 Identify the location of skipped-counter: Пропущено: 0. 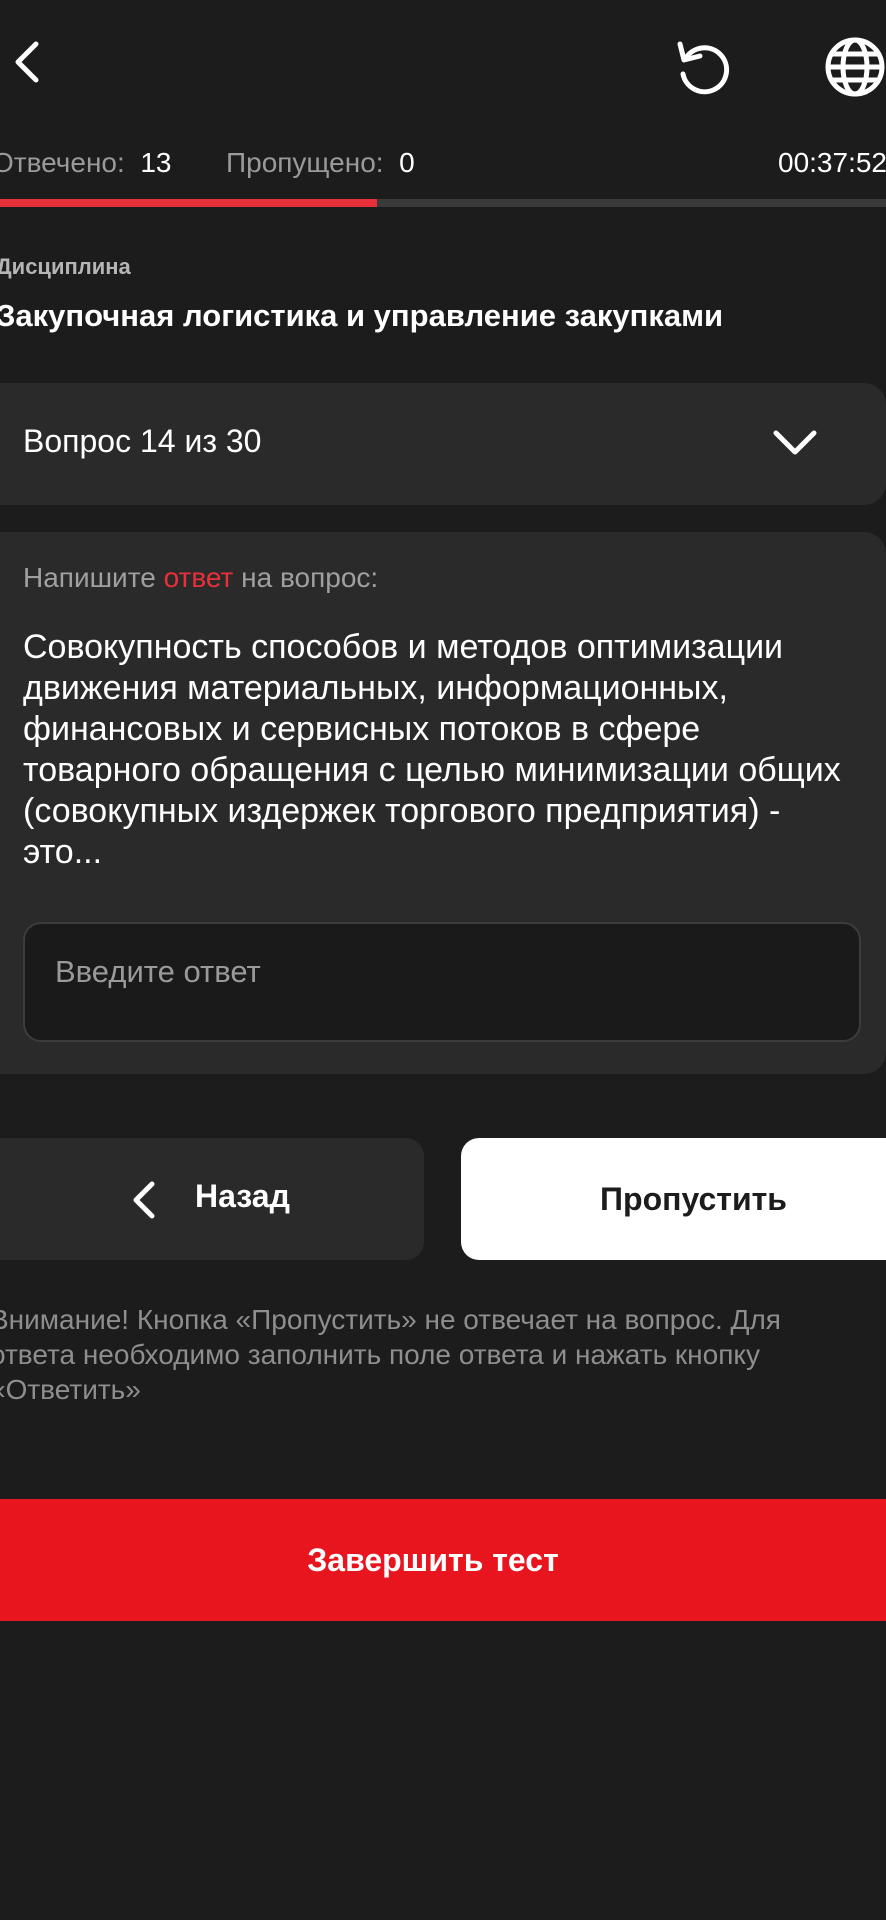
(320, 163).